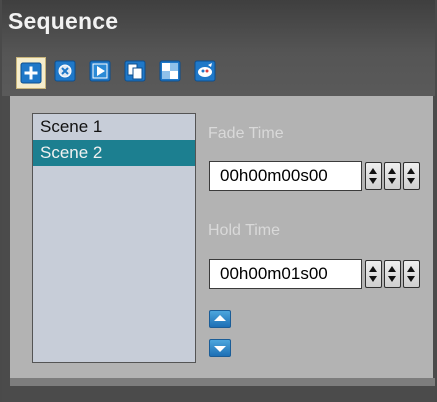 Image resolution: width=437 pixels, height=402 pixels. I want to click on remove-icon, so click(65, 71).